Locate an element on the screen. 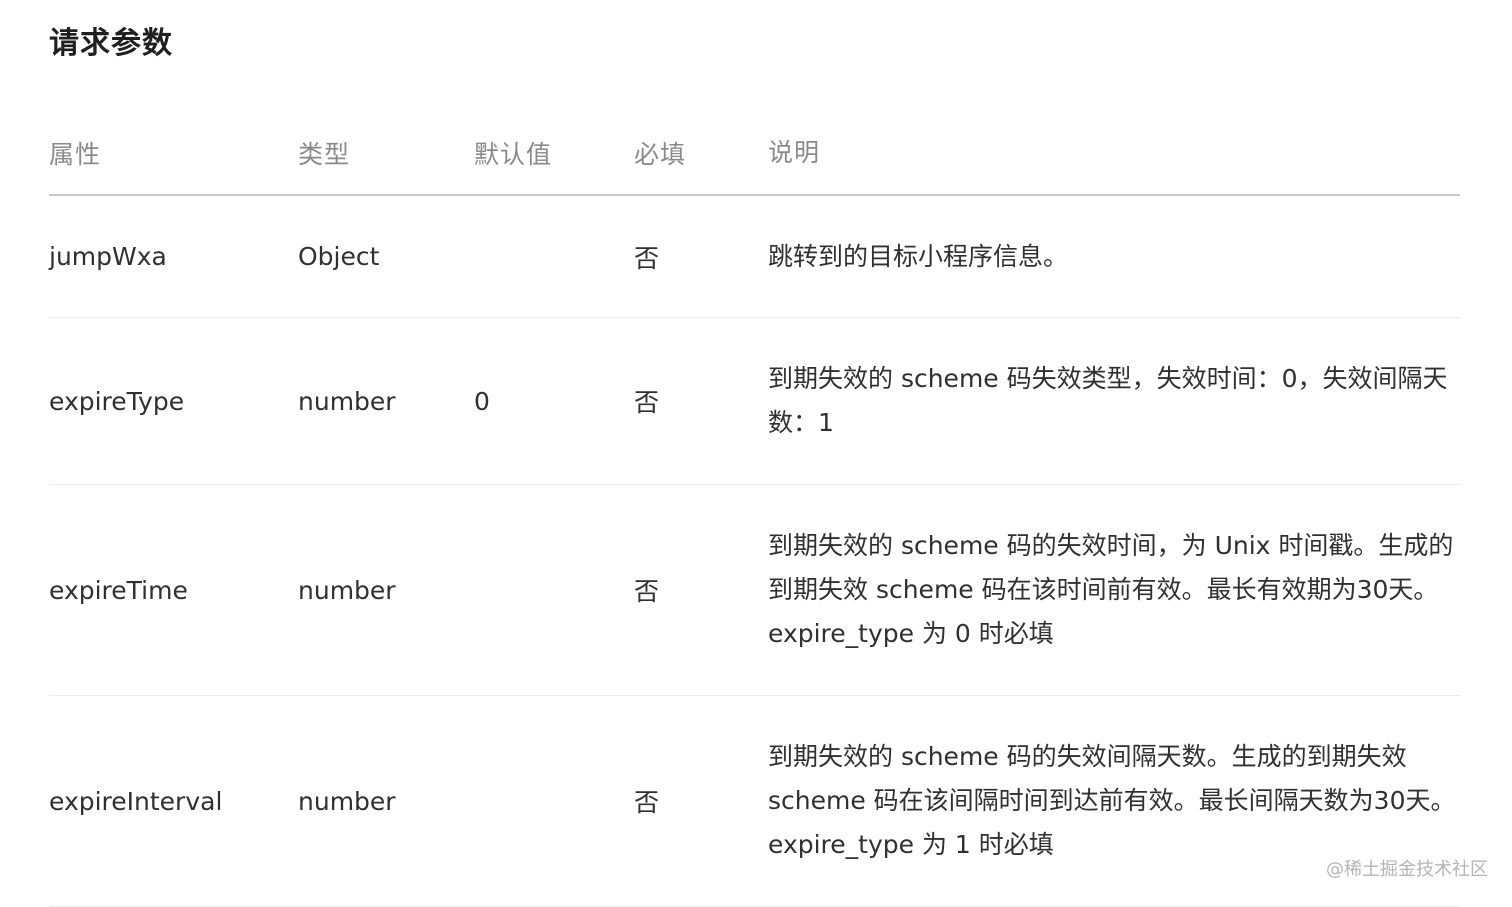  cell-desc: 跳转到的目标小程序信息。 is located at coordinates (918, 256).